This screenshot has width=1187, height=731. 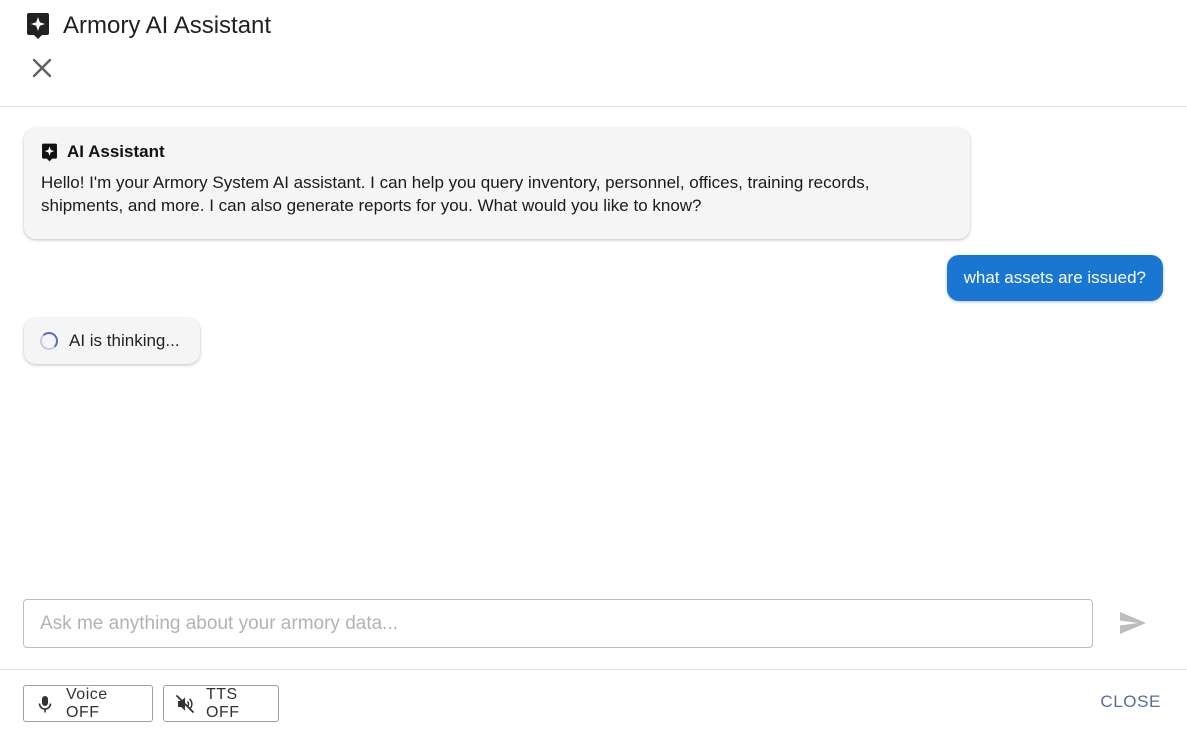 I want to click on voice-toggle-label: Voice OFF, so click(x=87, y=703).